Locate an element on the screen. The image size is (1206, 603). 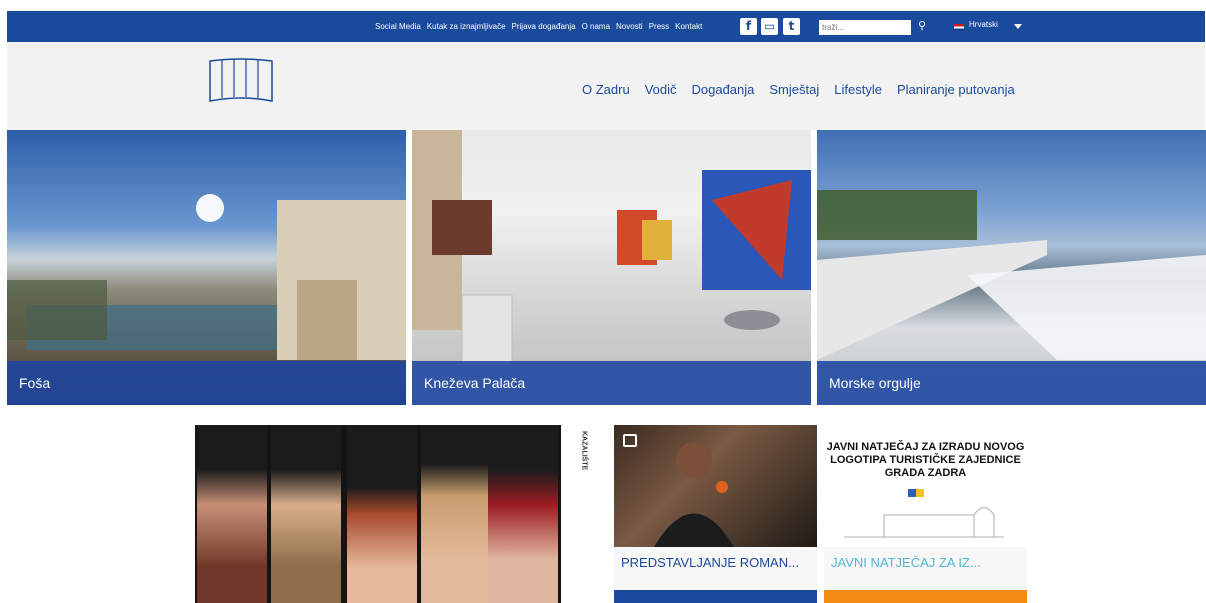
search-input is located at coordinates (865, 27).